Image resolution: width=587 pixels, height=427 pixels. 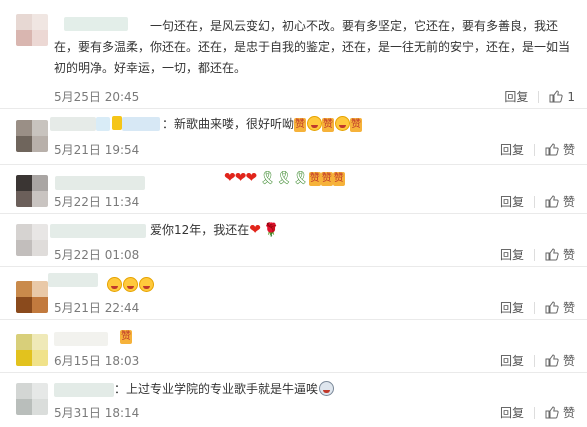 What do you see at coordinates (97, 308) in the screenshot?
I see `comment-date: 5月21日 22:44` at bounding box center [97, 308].